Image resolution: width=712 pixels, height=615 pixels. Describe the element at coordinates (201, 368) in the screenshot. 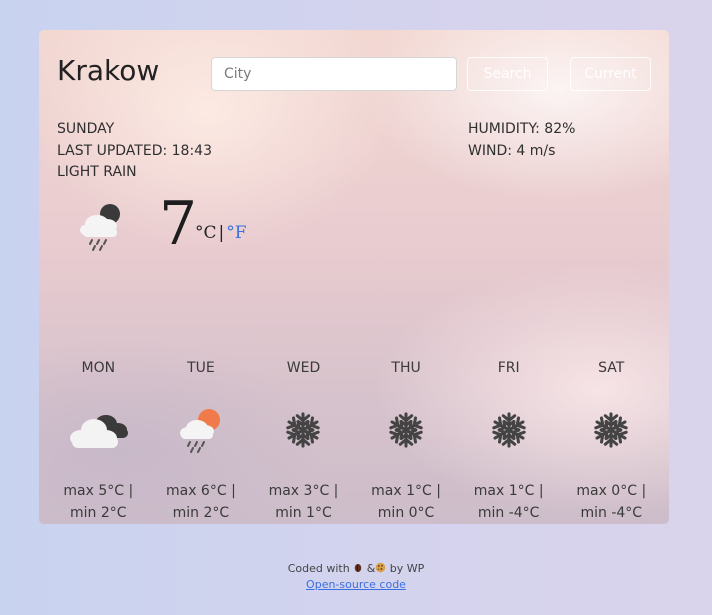

I see `forecast-day-name: TUE` at that location.